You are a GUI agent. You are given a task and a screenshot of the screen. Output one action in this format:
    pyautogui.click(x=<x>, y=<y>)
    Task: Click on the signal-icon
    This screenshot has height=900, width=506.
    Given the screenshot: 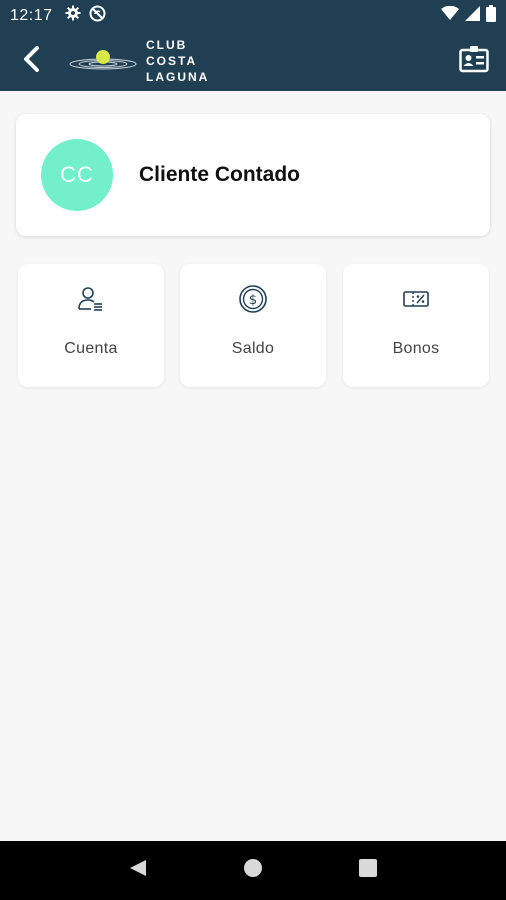 What is the action you would take?
    pyautogui.click(x=472, y=15)
    